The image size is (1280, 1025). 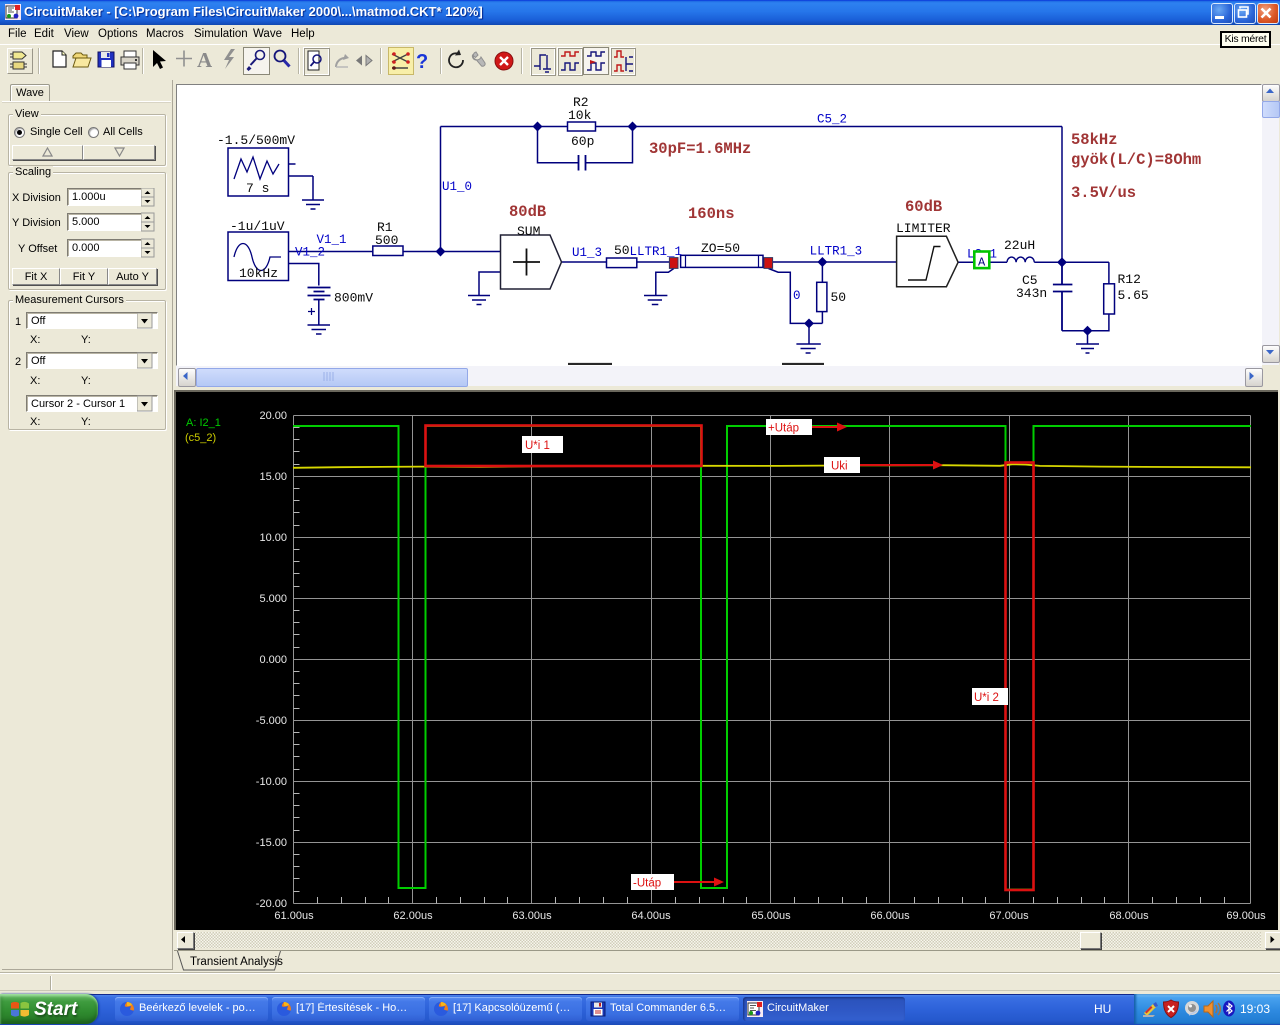 What do you see at coordinates (257, 226) in the screenshot?
I see `svg-text: -1u/1uV` at bounding box center [257, 226].